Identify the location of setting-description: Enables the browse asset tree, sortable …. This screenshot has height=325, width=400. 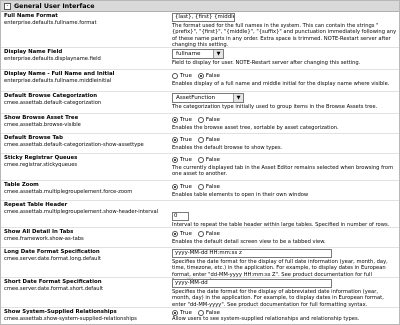
(255, 128).